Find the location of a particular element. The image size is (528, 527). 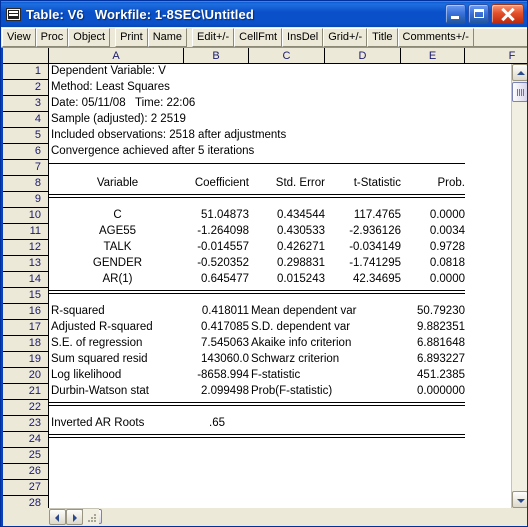

scroll-up-button is located at coordinates (519, 72).